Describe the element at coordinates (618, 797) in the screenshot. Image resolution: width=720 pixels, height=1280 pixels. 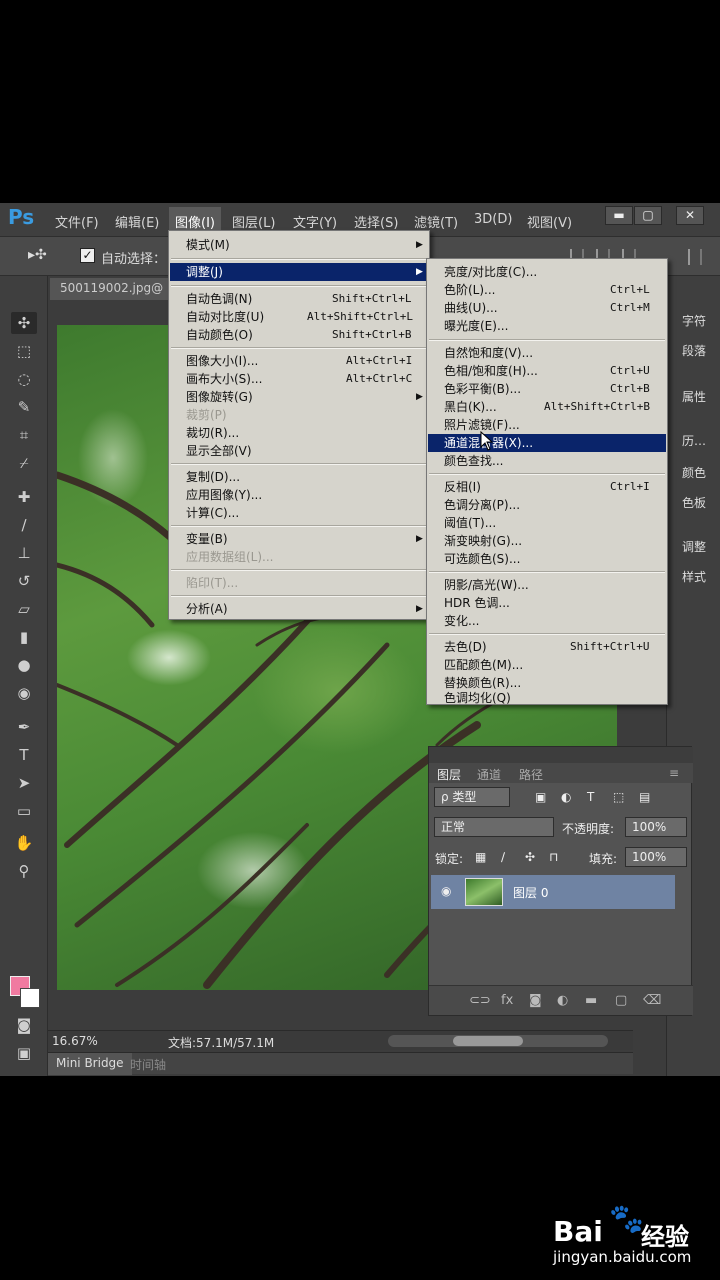
I see `filter-shape-icon: ⬚` at that location.